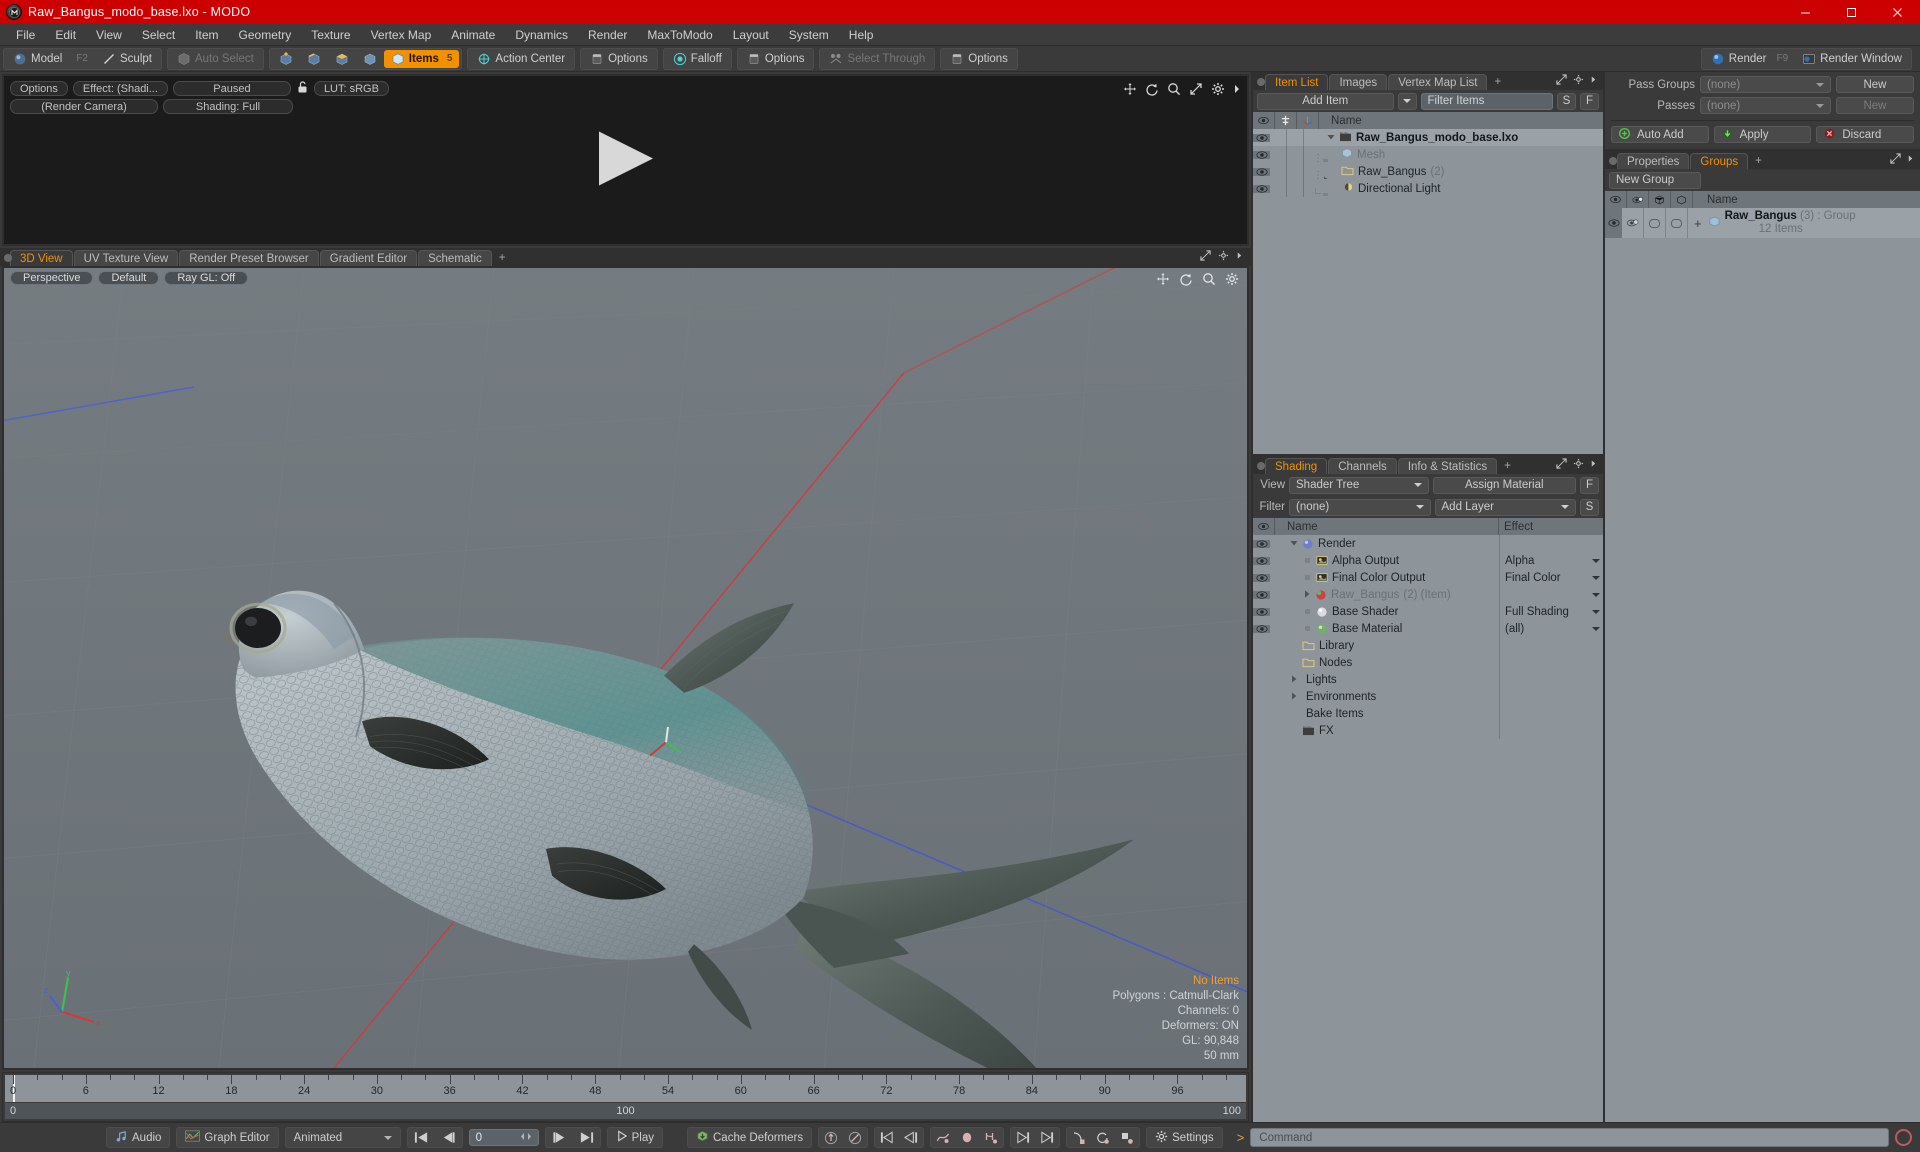 Image resolution: width=1920 pixels, height=1152 pixels. What do you see at coordinates (635, 1137) in the screenshot?
I see `play-button: Play` at bounding box center [635, 1137].